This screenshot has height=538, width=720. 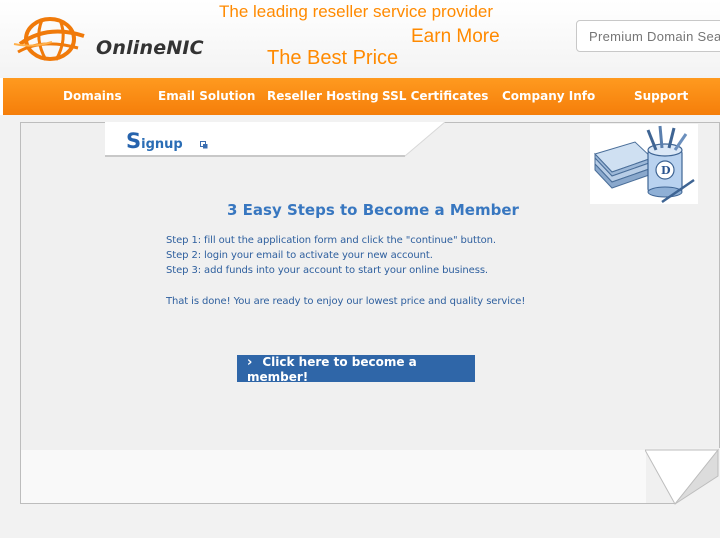 I want to click on nav-reseller-hosting: Reseller Hosting, so click(x=323, y=96).